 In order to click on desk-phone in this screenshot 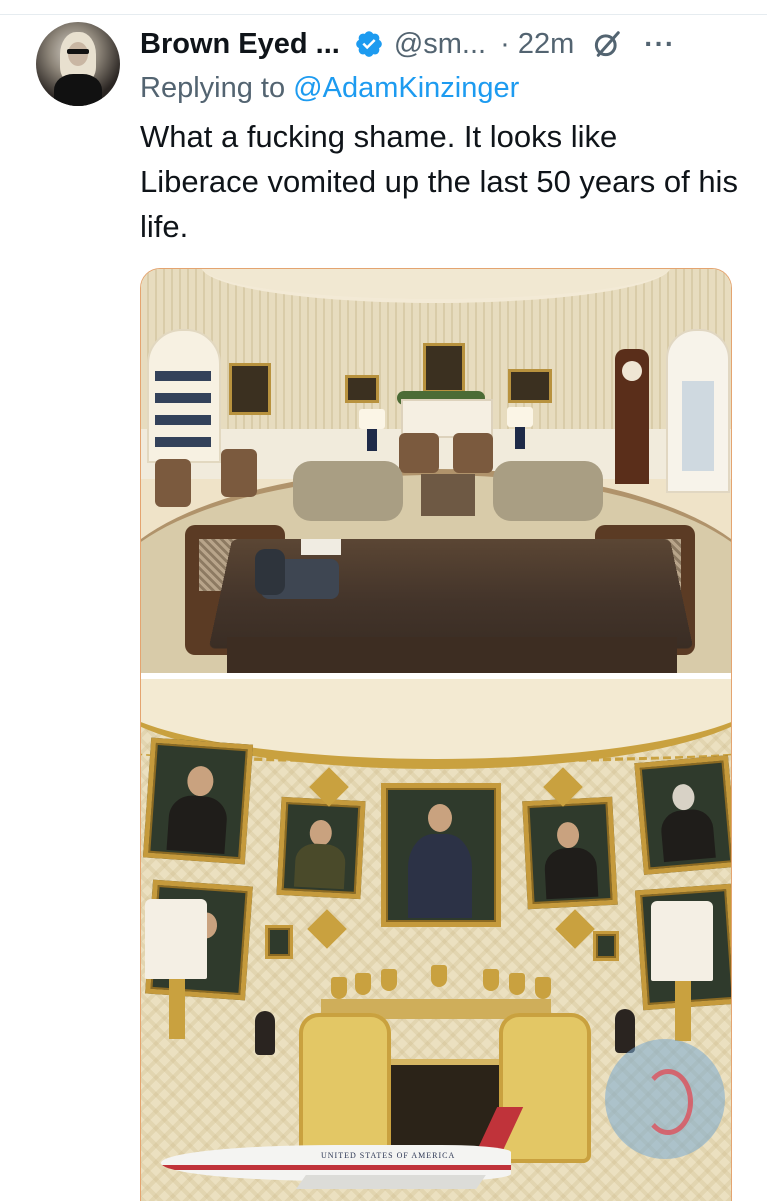, I will do `click(297, 574)`.